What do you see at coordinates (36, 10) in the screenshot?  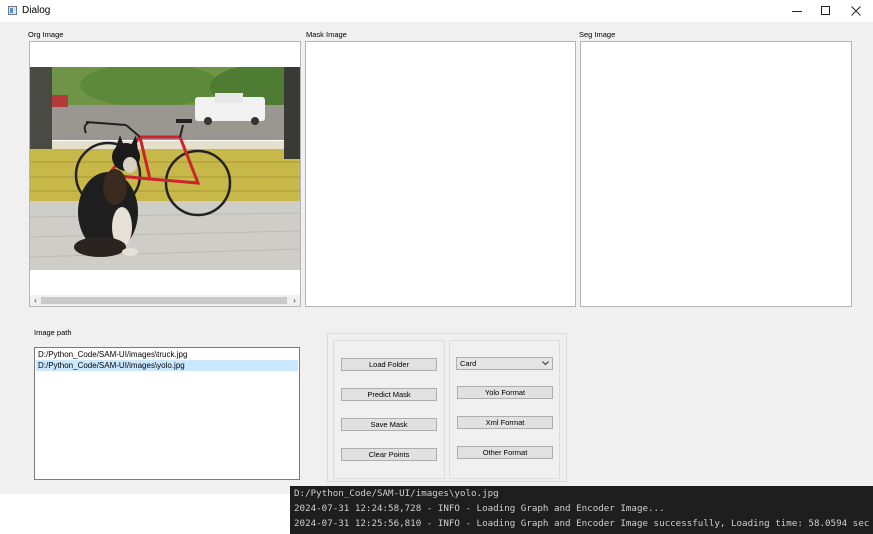 I see `window-title: Dialog` at bounding box center [36, 10].